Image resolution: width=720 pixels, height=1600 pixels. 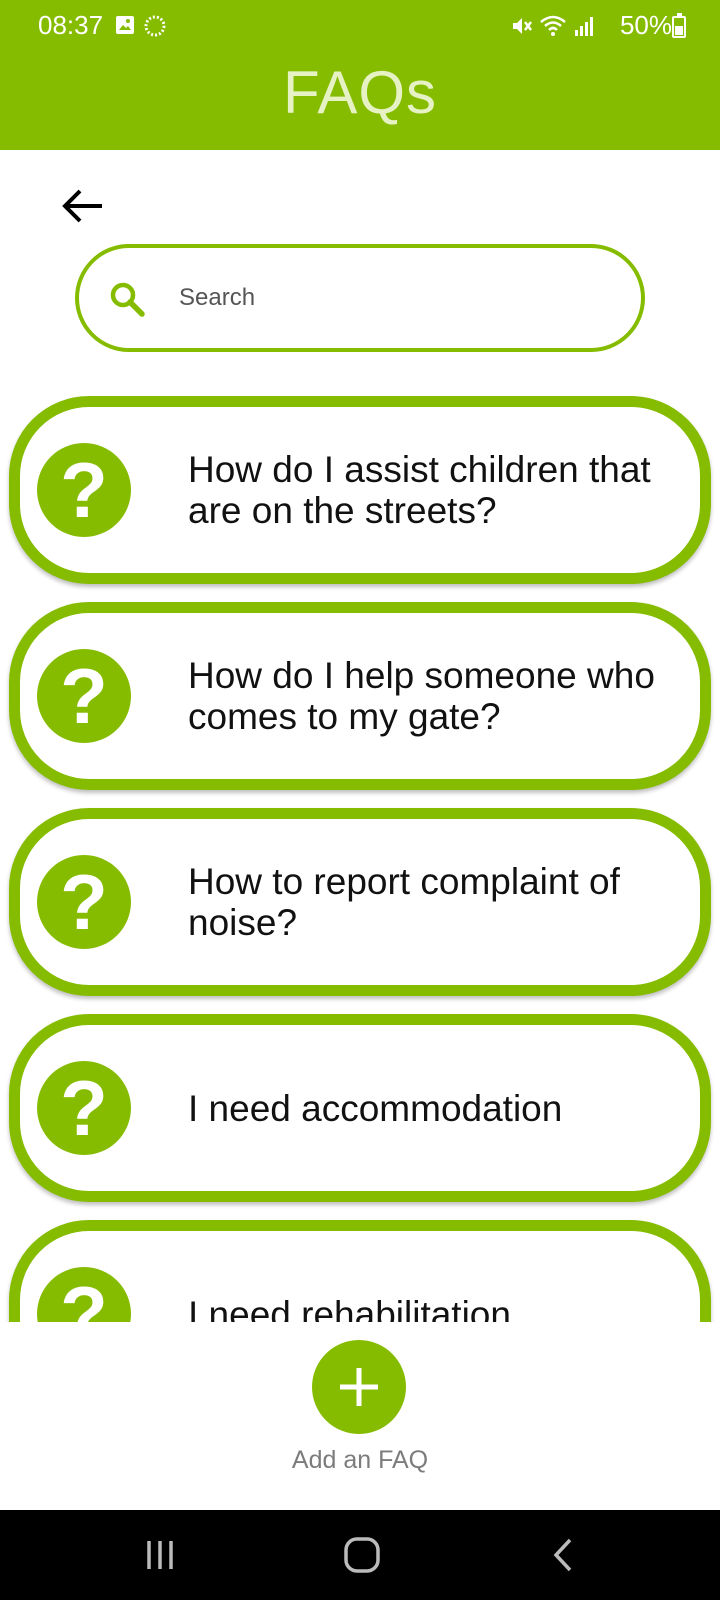 I want to click on wifi-icon, so click(x=553, y=25).